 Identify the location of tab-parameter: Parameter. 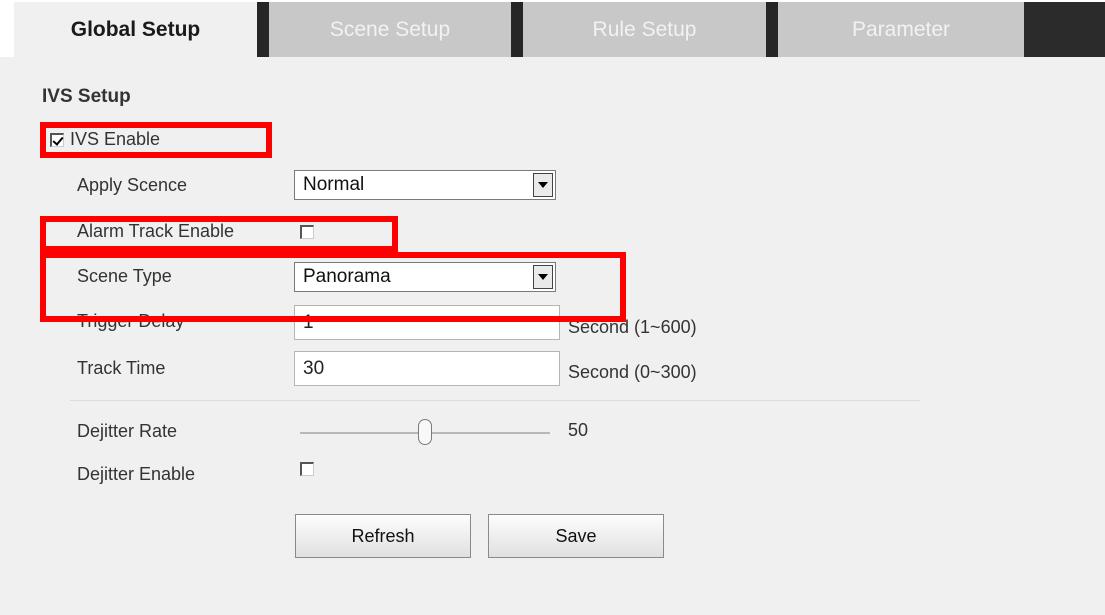
(901, 29).